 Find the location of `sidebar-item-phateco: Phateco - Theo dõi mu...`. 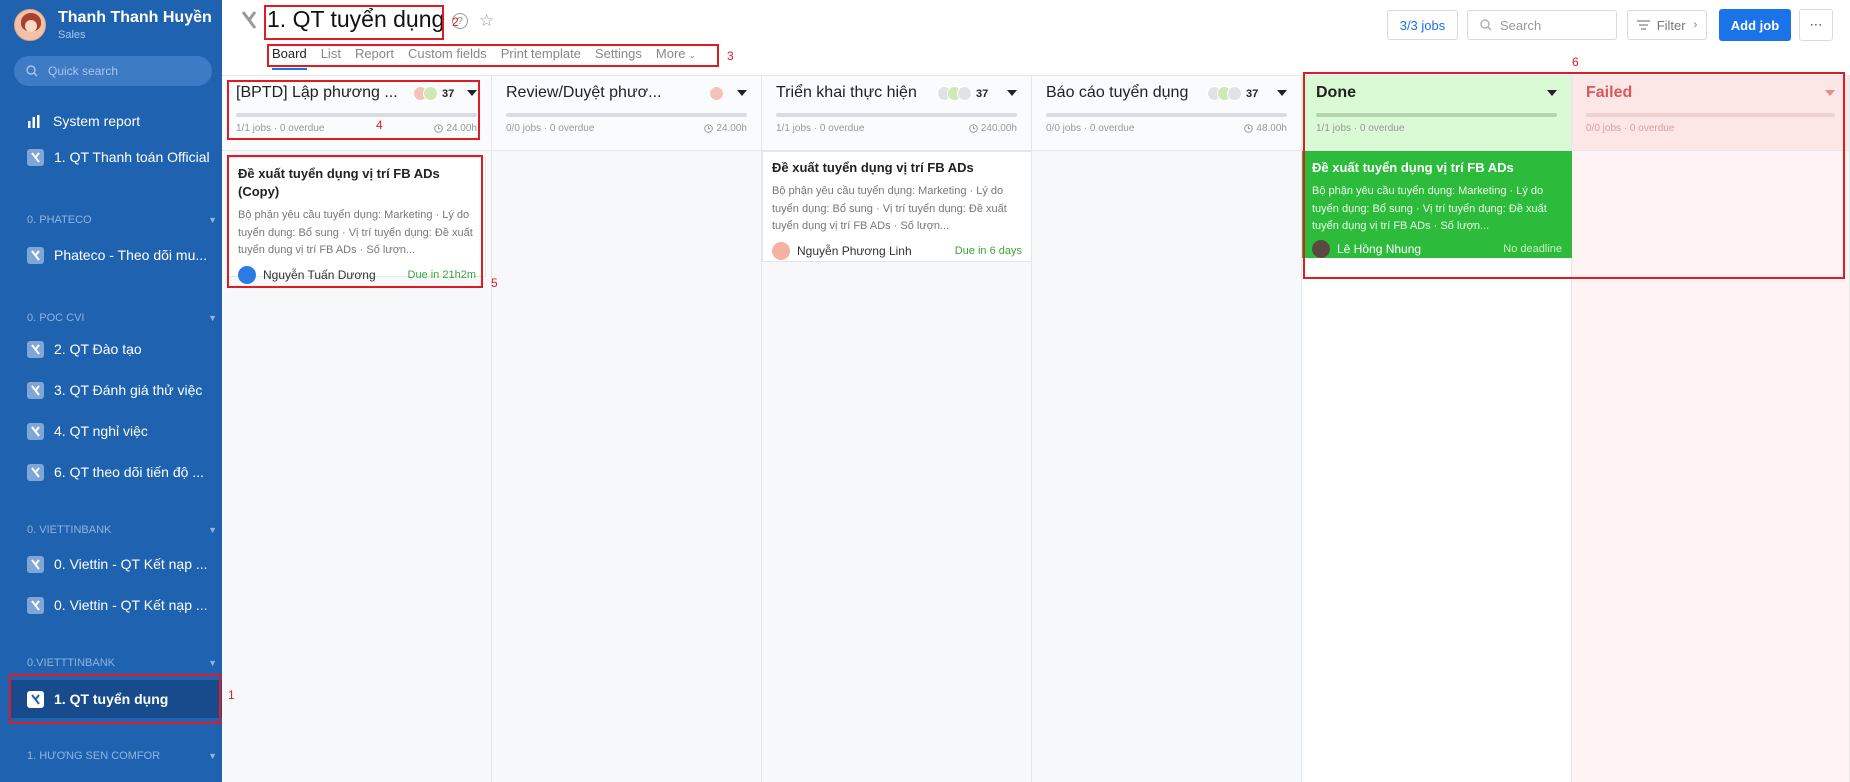

sidebar-item-phateco: Phateco - Theo dõi mu... is located at coordinates (111, 255).